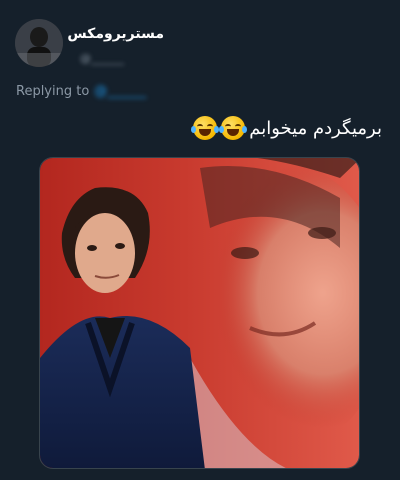  I want to click on replying-to-label: Replying to, so click(53, 91).